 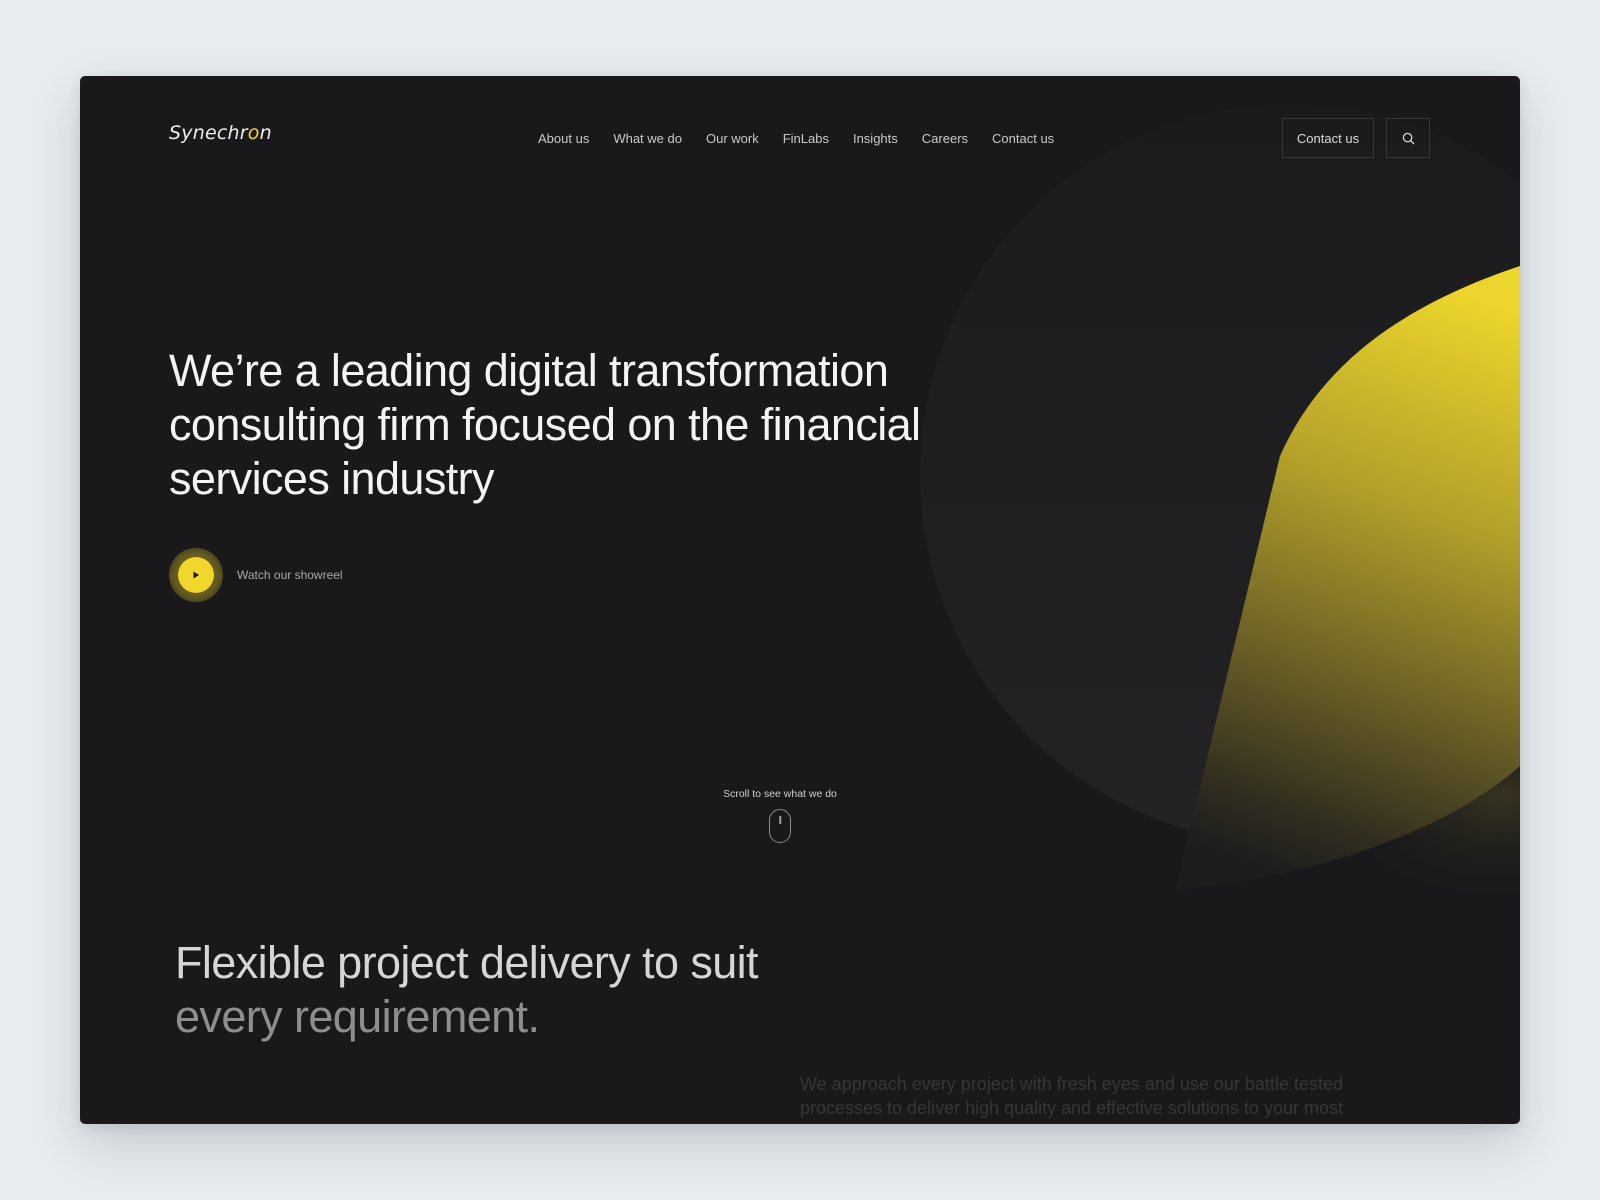 I want to click on yellow-wedge-shape, so click(x=1347, y=578).